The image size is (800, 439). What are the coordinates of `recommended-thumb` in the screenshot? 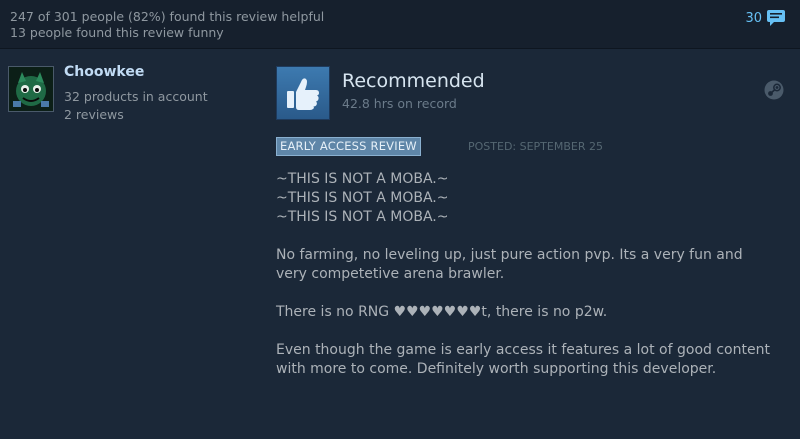 It's located at (303, 93).